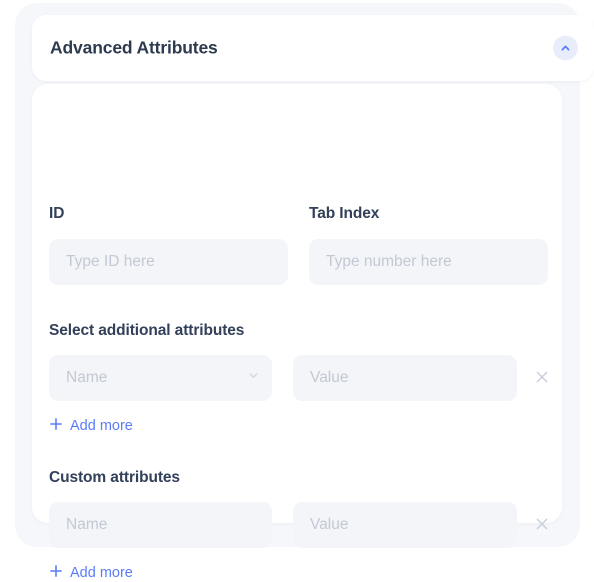 This screenshot has width=594, height=582. Describe the element at coordinates (114, 477) in the screenshot. I see `custom-attributes-label: Custom attributes` at that location.